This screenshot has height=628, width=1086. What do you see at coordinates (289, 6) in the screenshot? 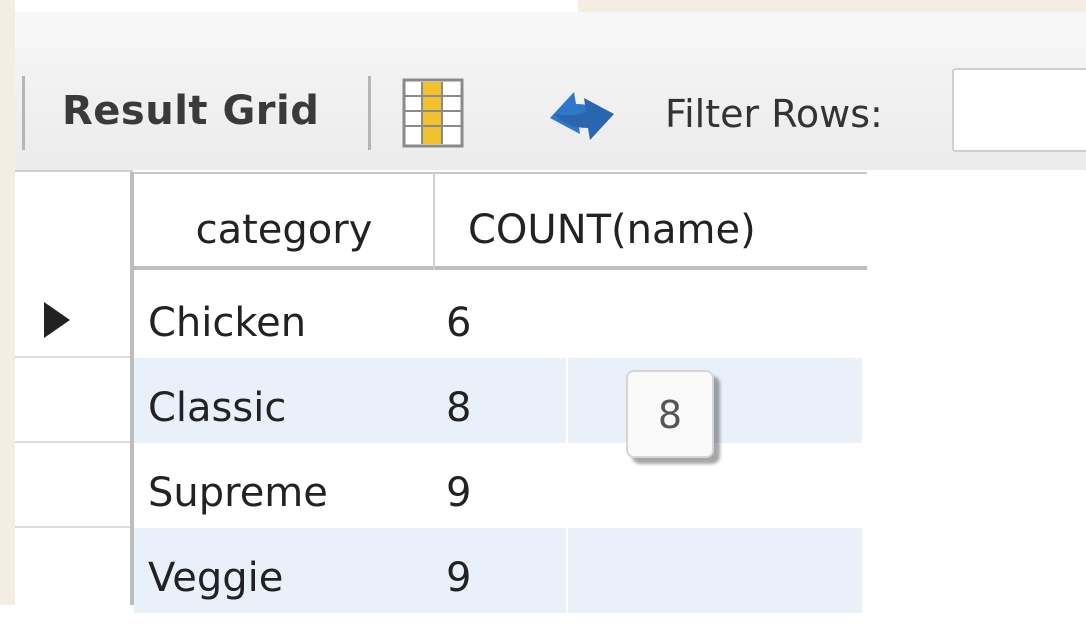
I see `background-top-left` at bounding box center [289, 6].